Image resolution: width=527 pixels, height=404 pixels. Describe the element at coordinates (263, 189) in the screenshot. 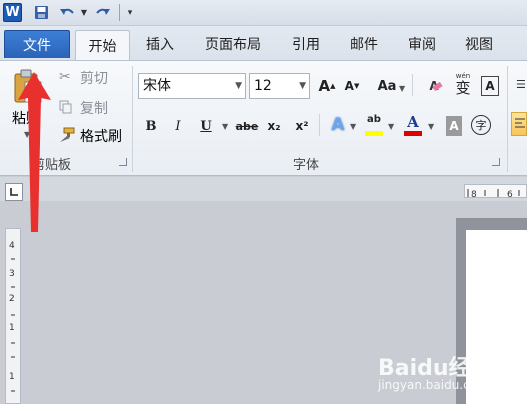

I see `ruler-bar` at that location.